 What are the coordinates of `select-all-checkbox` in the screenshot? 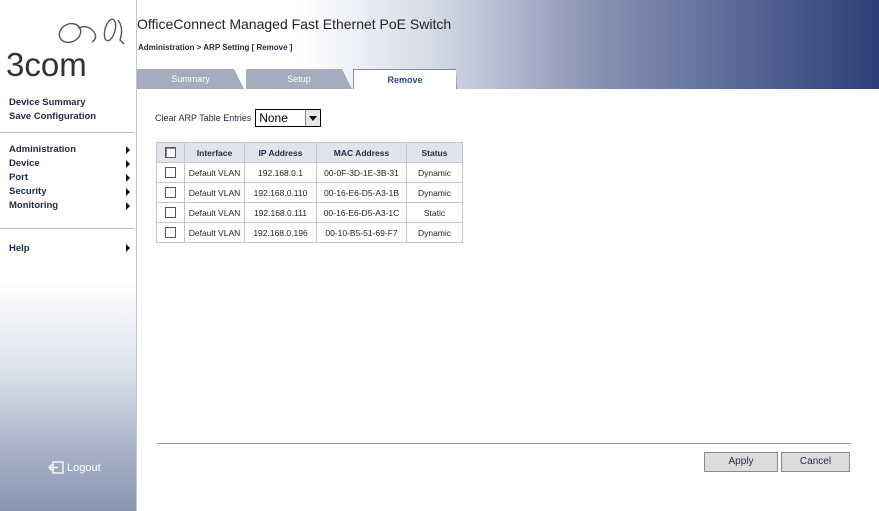 It's located at (170, 153).